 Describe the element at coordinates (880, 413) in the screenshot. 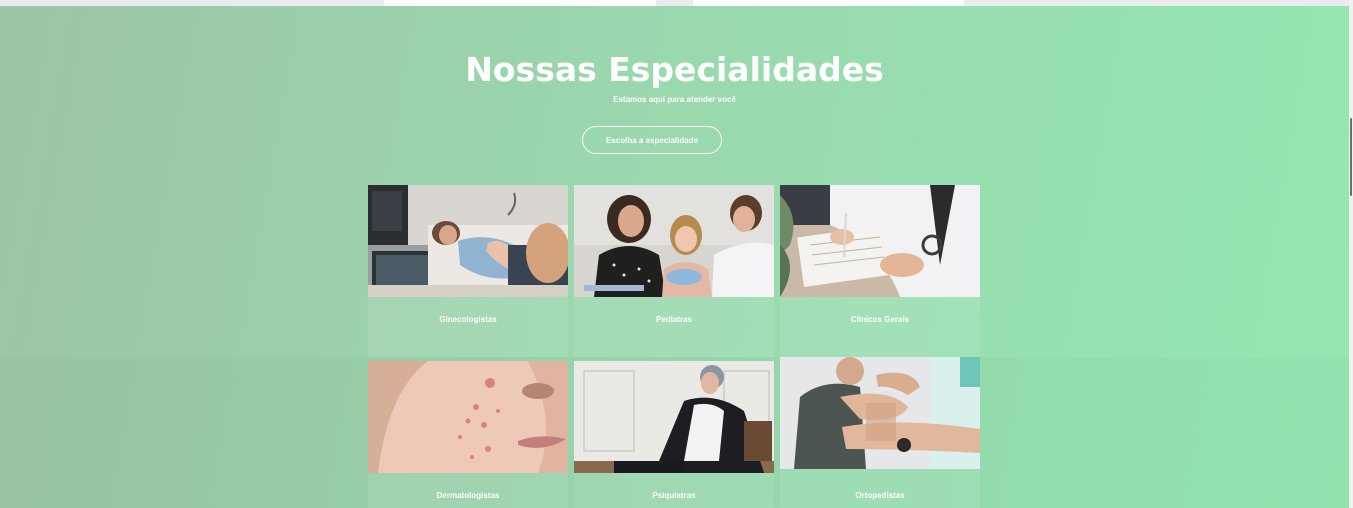

I see `elbow-exam-photo` at that location.